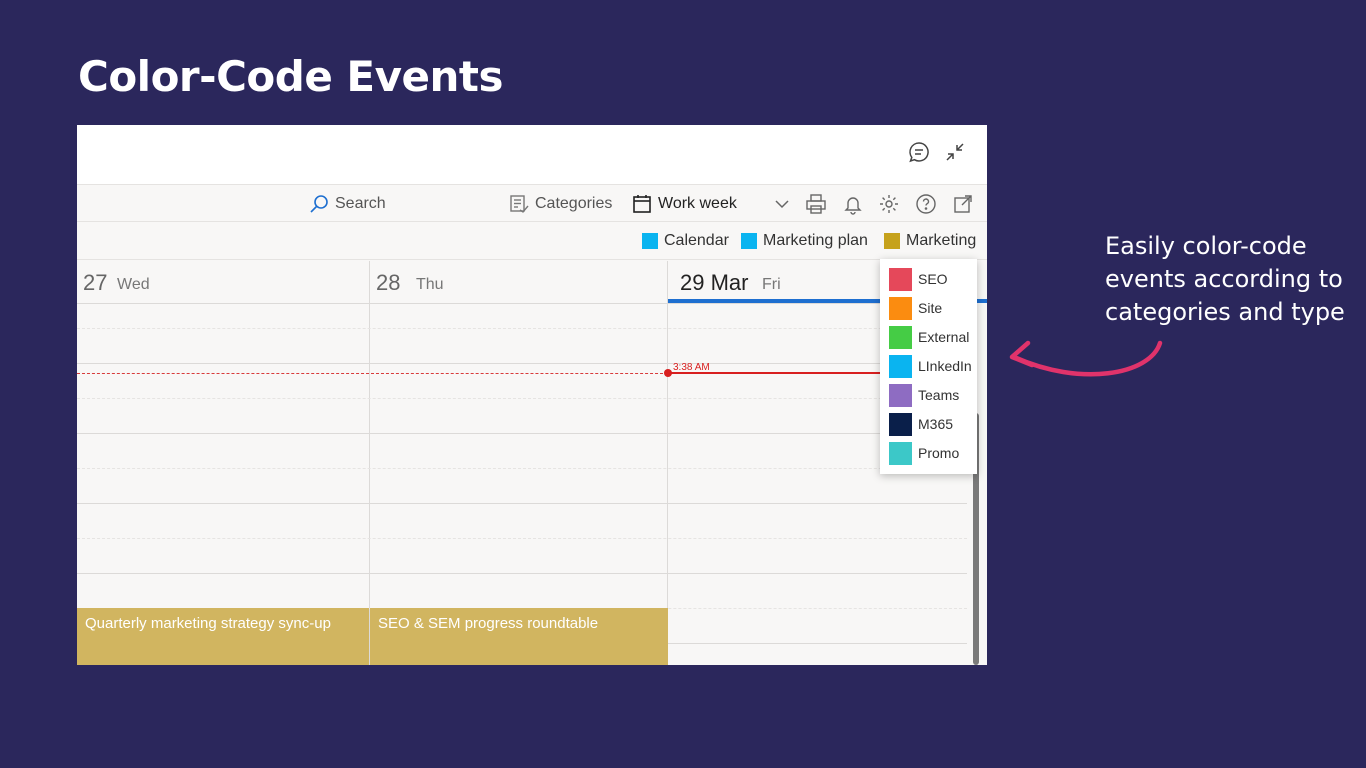 The width and height of the screenshot is (1366, 768). What do you see at coordinates (815, 240) in the screenshot?
I see `legend-label: Marketing plan` at bounding box center [815, 240].